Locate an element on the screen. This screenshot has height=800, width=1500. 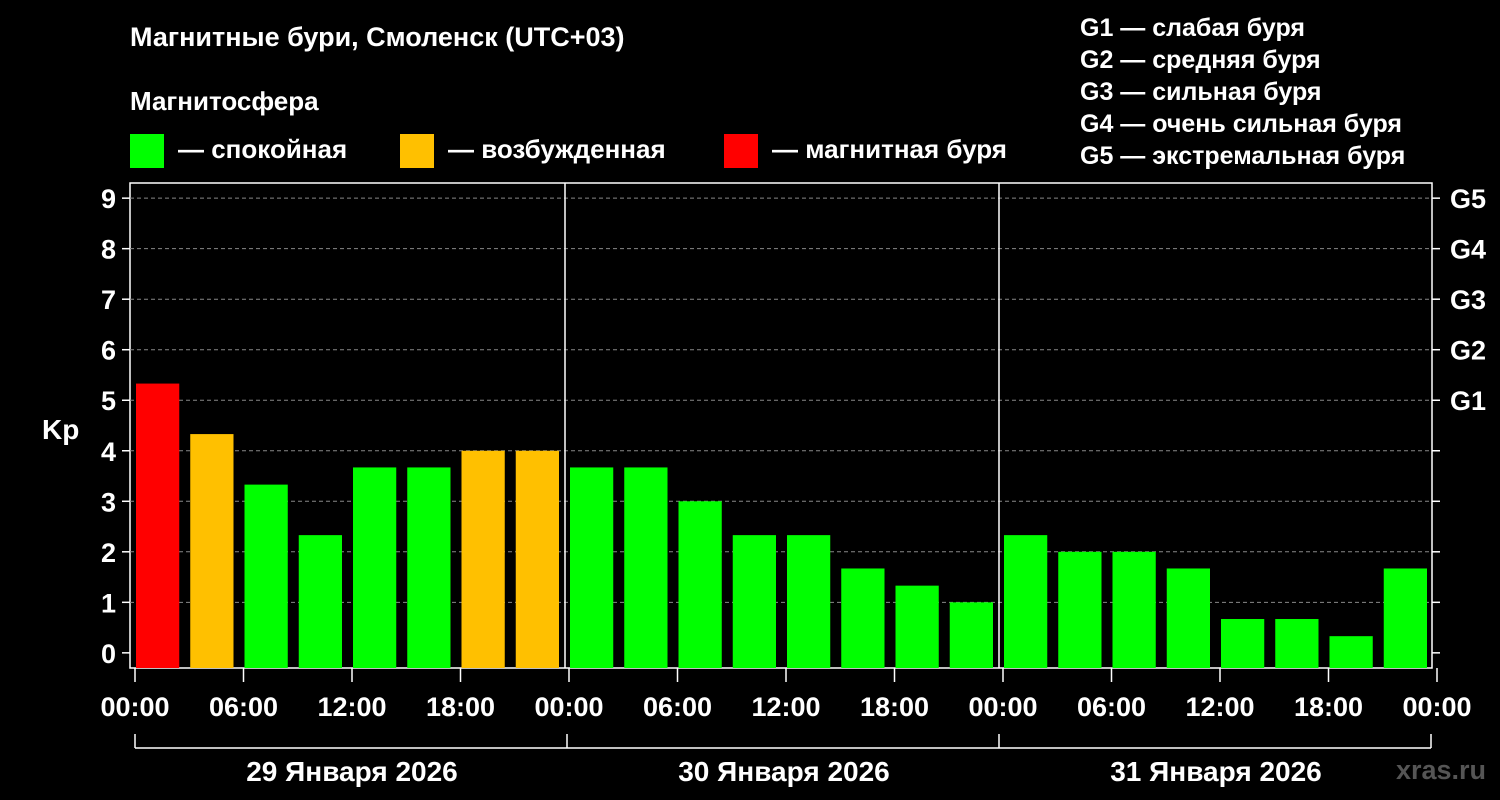
g-level-label: G1 is located at coordinates (1468, 401).